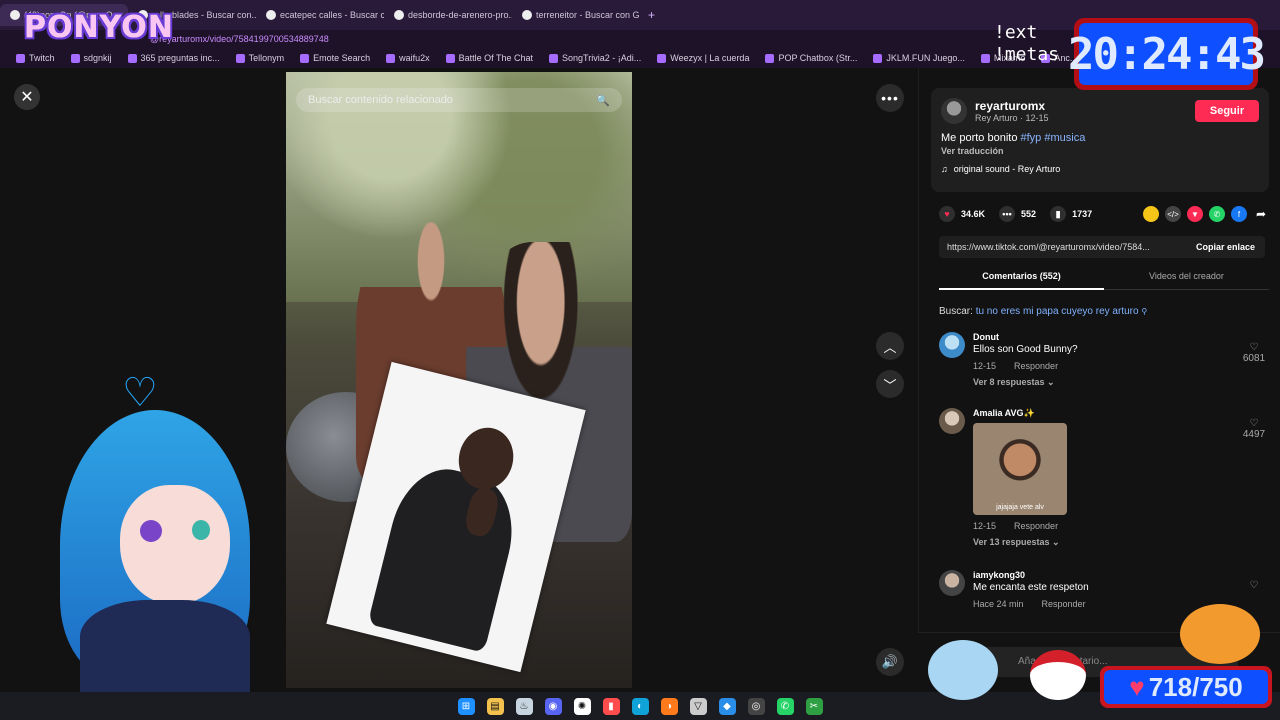 This screenshot has width=1280, height=720. What do you see at coordinates (890, 98) in the screenshot?
I see `more-options-button: •••` at bounding box center [890, 98].